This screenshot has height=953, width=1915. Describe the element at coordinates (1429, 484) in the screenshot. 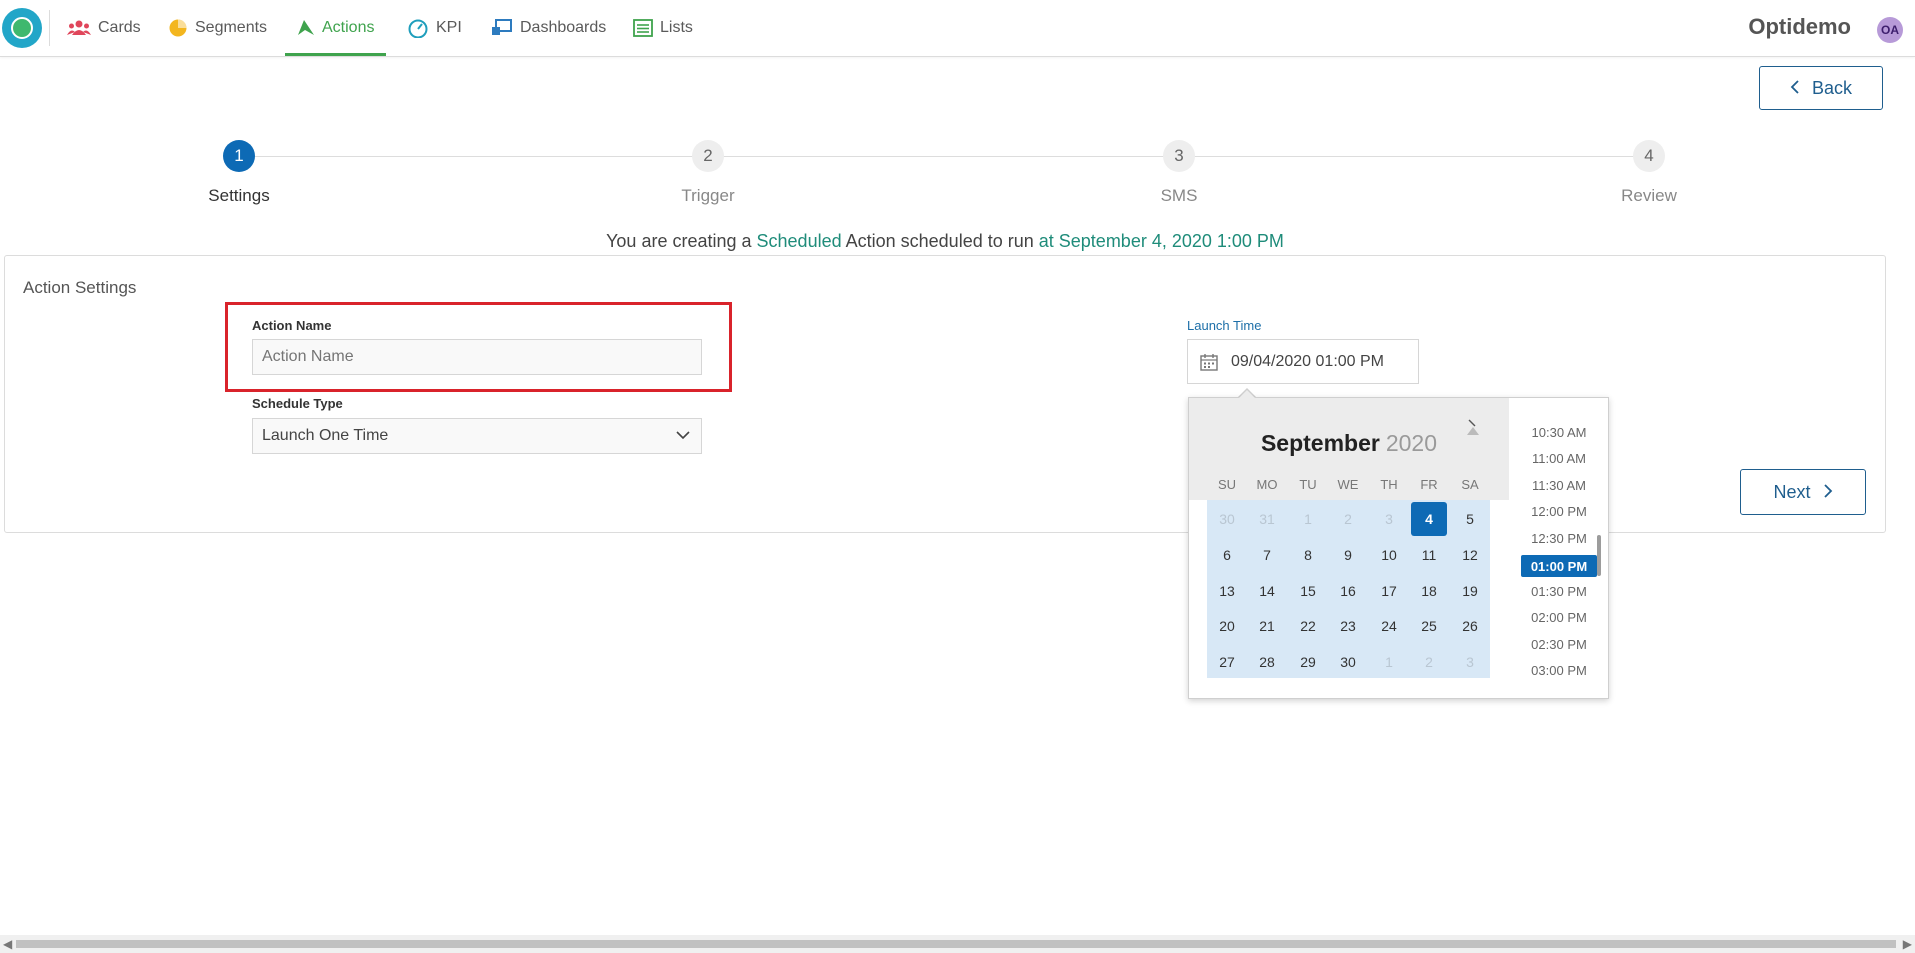

I see `weekday-fr: FR` at that location.